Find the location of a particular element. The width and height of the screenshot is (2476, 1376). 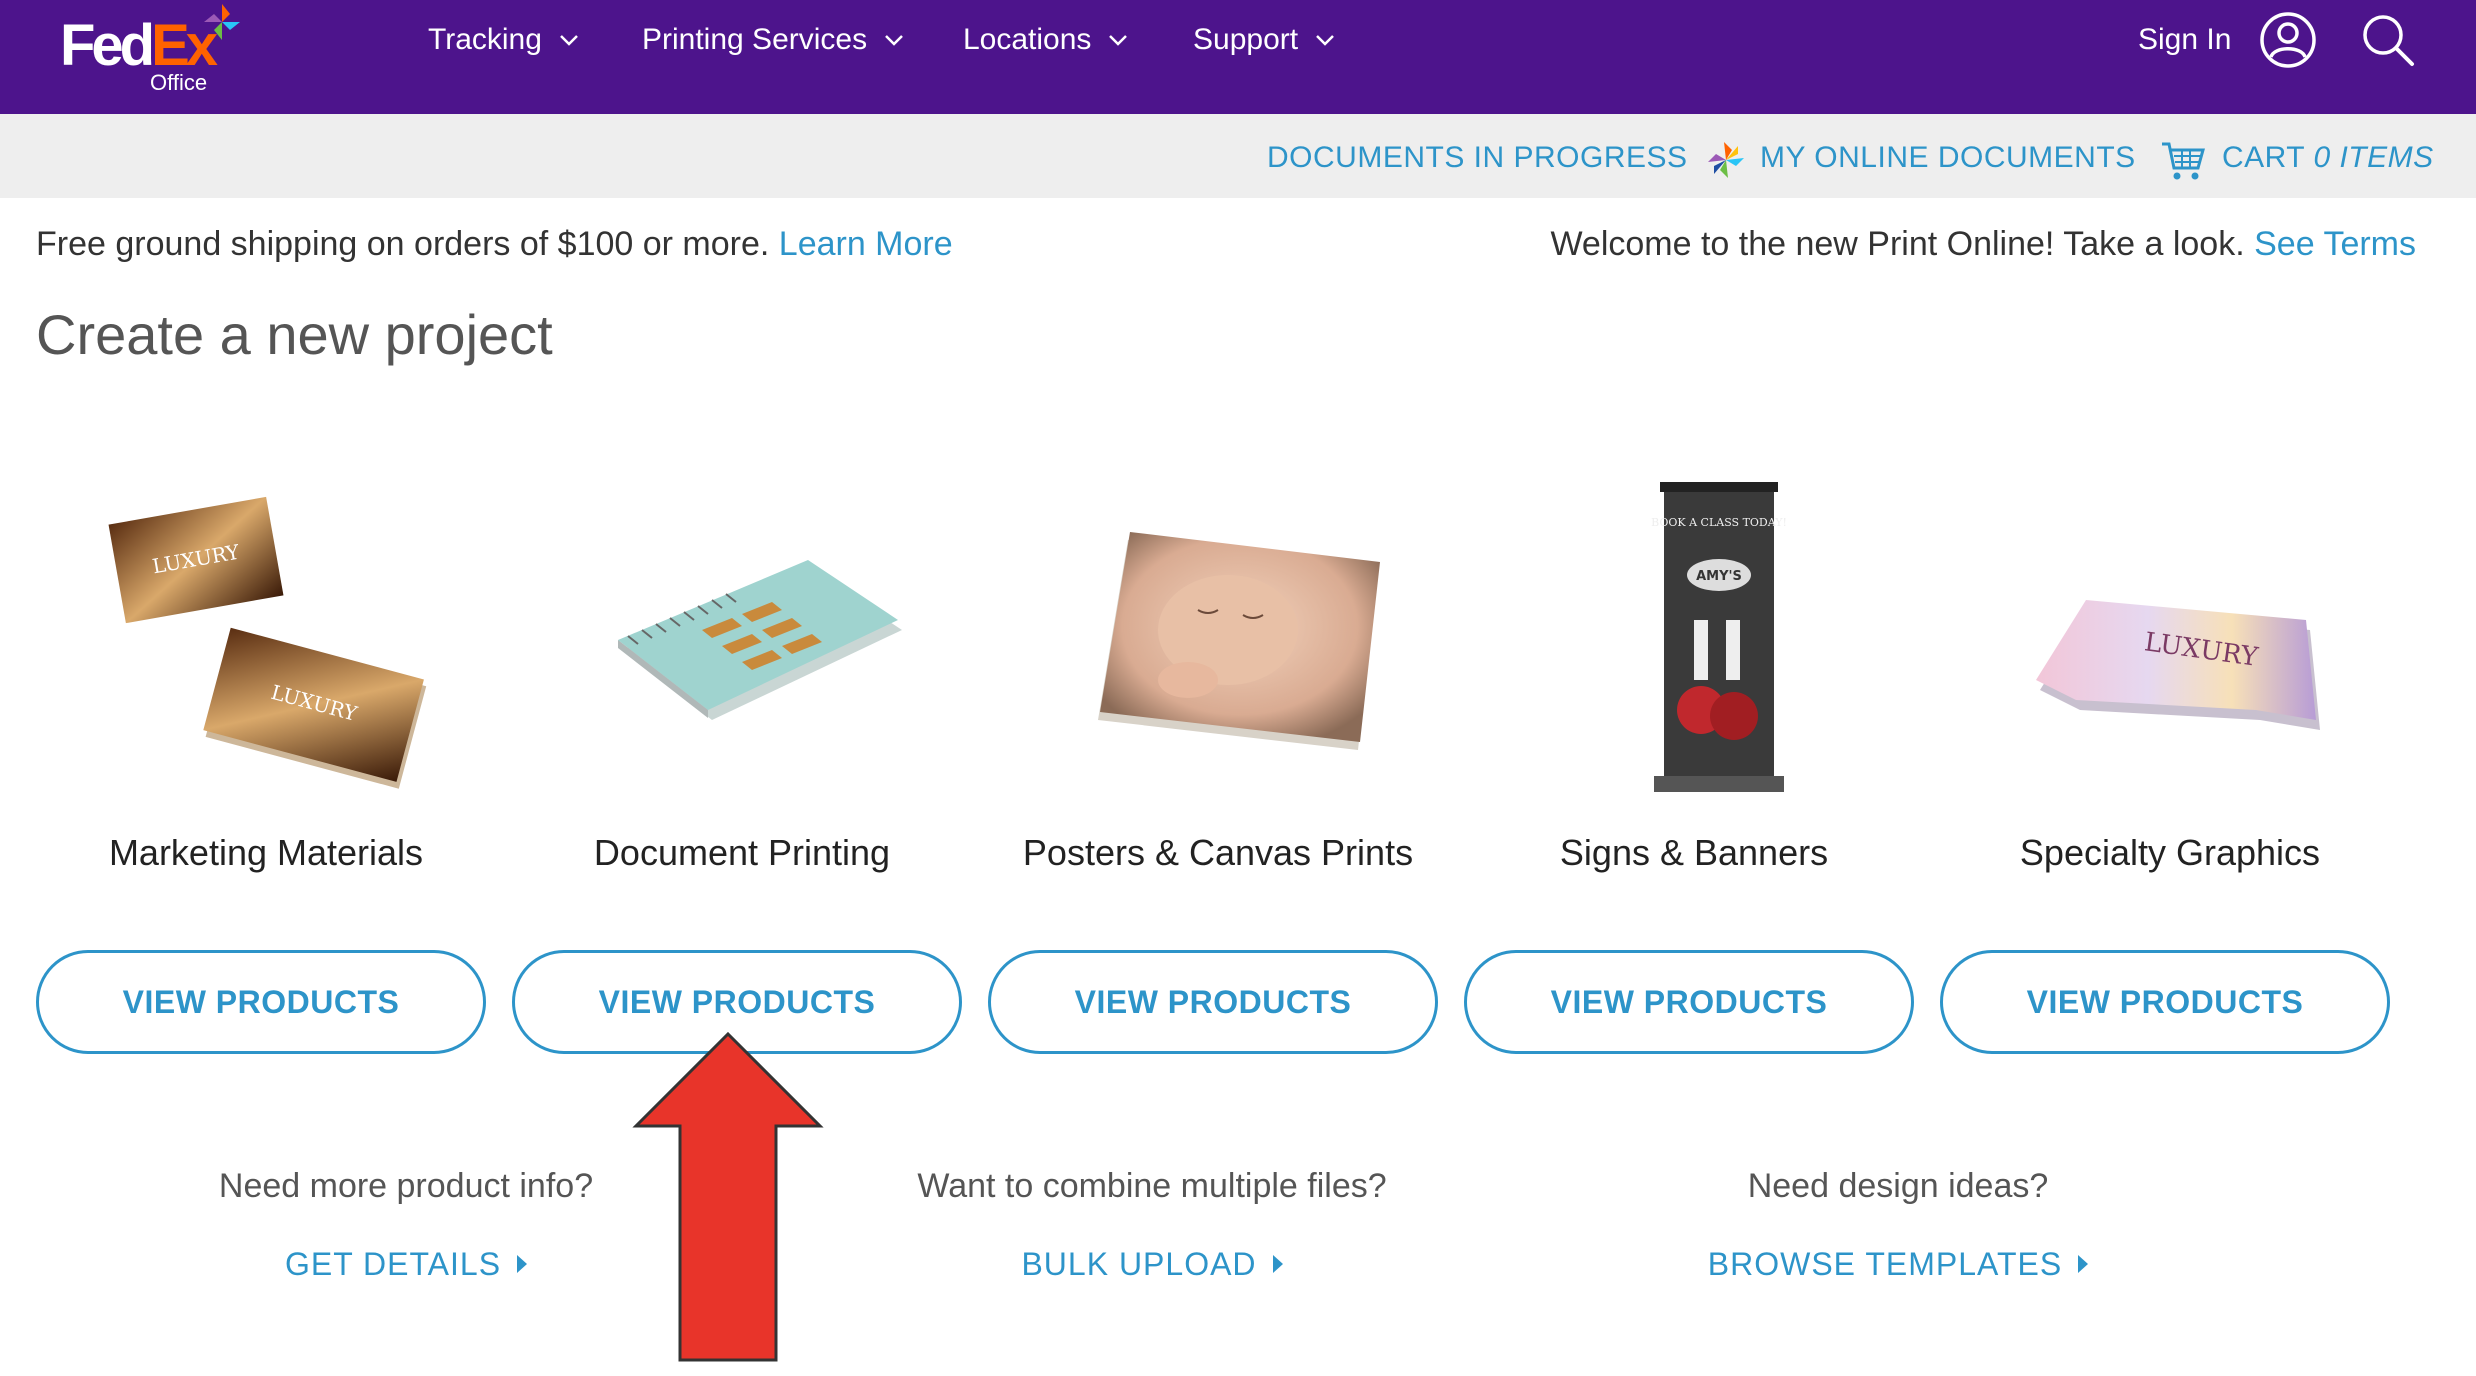

nav-support: Support is located at coordinates (1264, 40).